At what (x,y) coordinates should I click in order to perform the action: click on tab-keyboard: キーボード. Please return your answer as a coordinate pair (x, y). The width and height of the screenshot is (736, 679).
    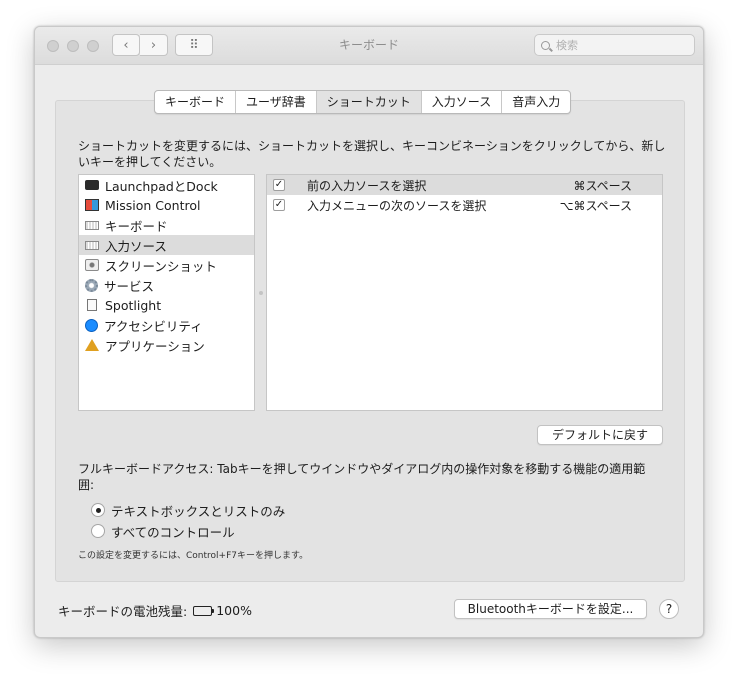
    Looking at the image, I should click on (196, 102).